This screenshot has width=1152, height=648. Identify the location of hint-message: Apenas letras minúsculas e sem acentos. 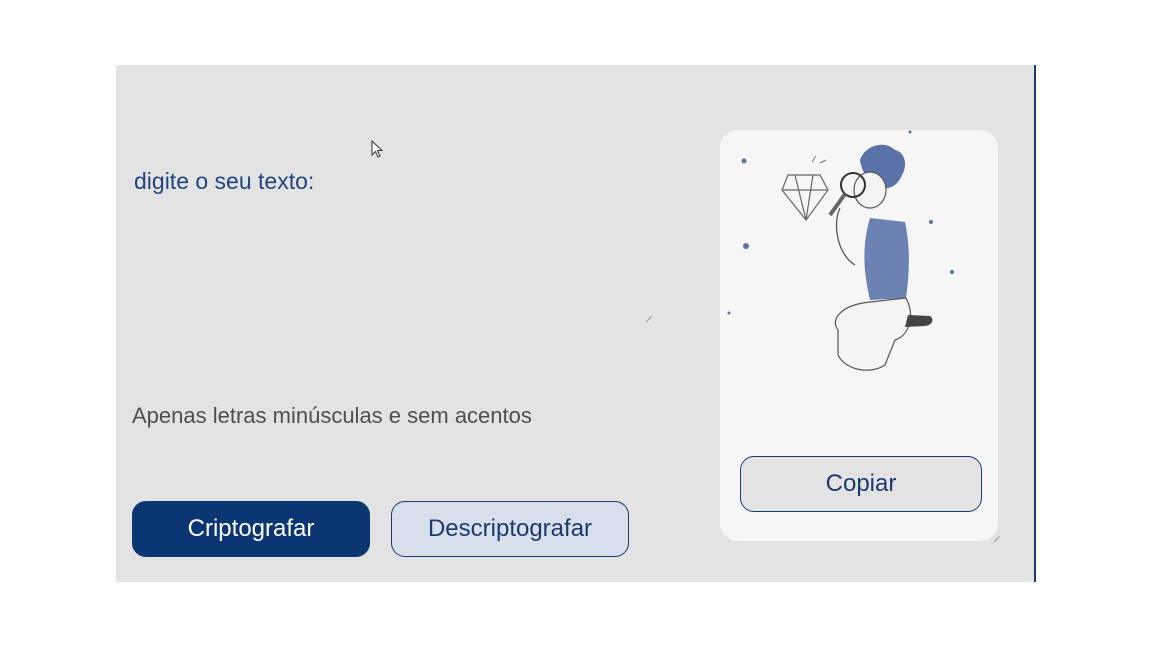
(332, 416).